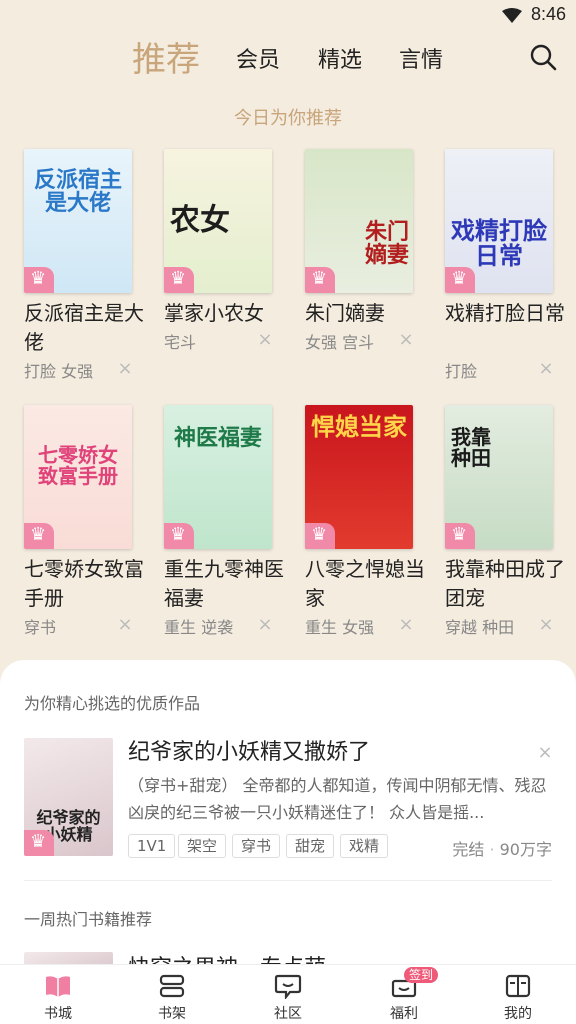 The image size is (576, 1024). Describe the element at coordinates (77, 192) in the screenshot. I see `cover-title: 反派宿主是大佬` at that location.